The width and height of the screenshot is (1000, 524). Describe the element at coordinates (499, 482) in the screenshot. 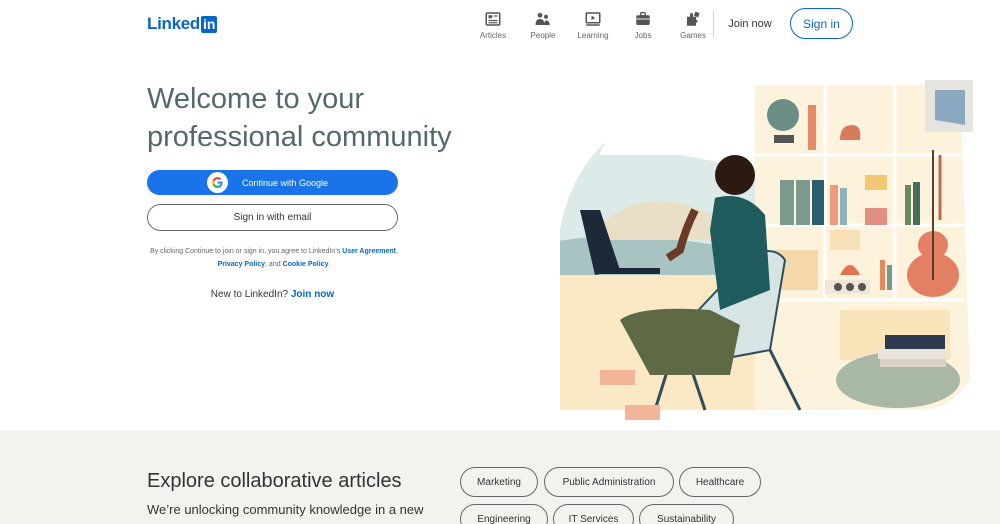

I see `topic-pill-marketing: Marketing` at that location.